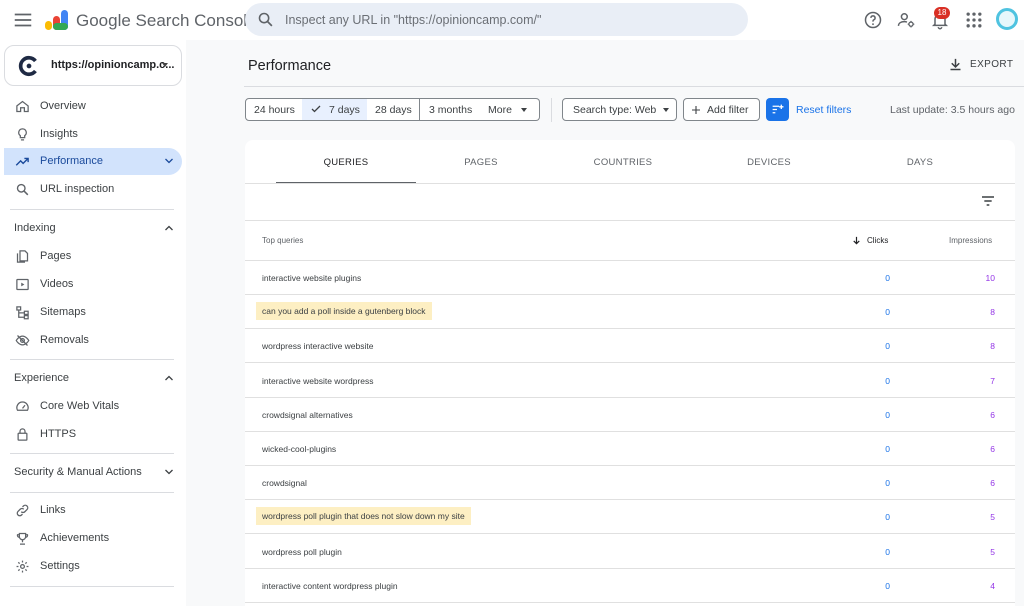 This screenshot has width=1024, height=606. Describe the element at coordinates (970, 240) in the screenshot. I see `column-header-impressions: Impressions` at that location.